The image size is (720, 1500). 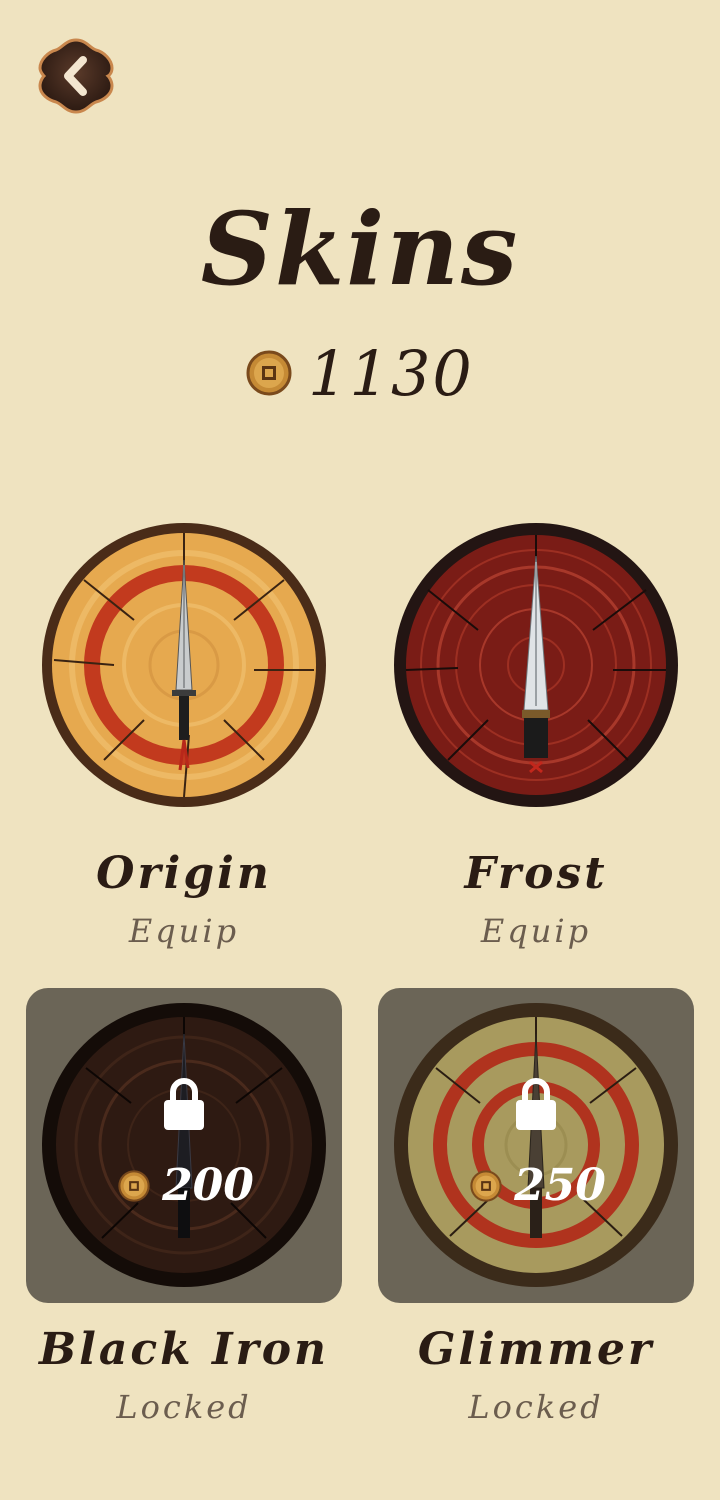 I want to click on wood-target-glimmer, so click(x=536, y=1145).